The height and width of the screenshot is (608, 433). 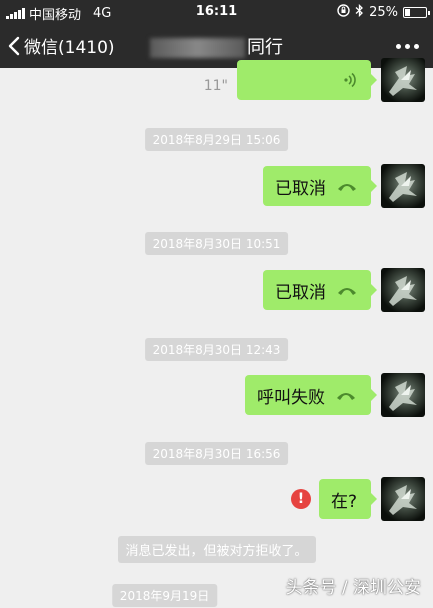 What do you see at coordinates (216, 453) in the screenshot?
I see `timestamp: 2018年8月30日 16:56` at bounding box center [216, 453].